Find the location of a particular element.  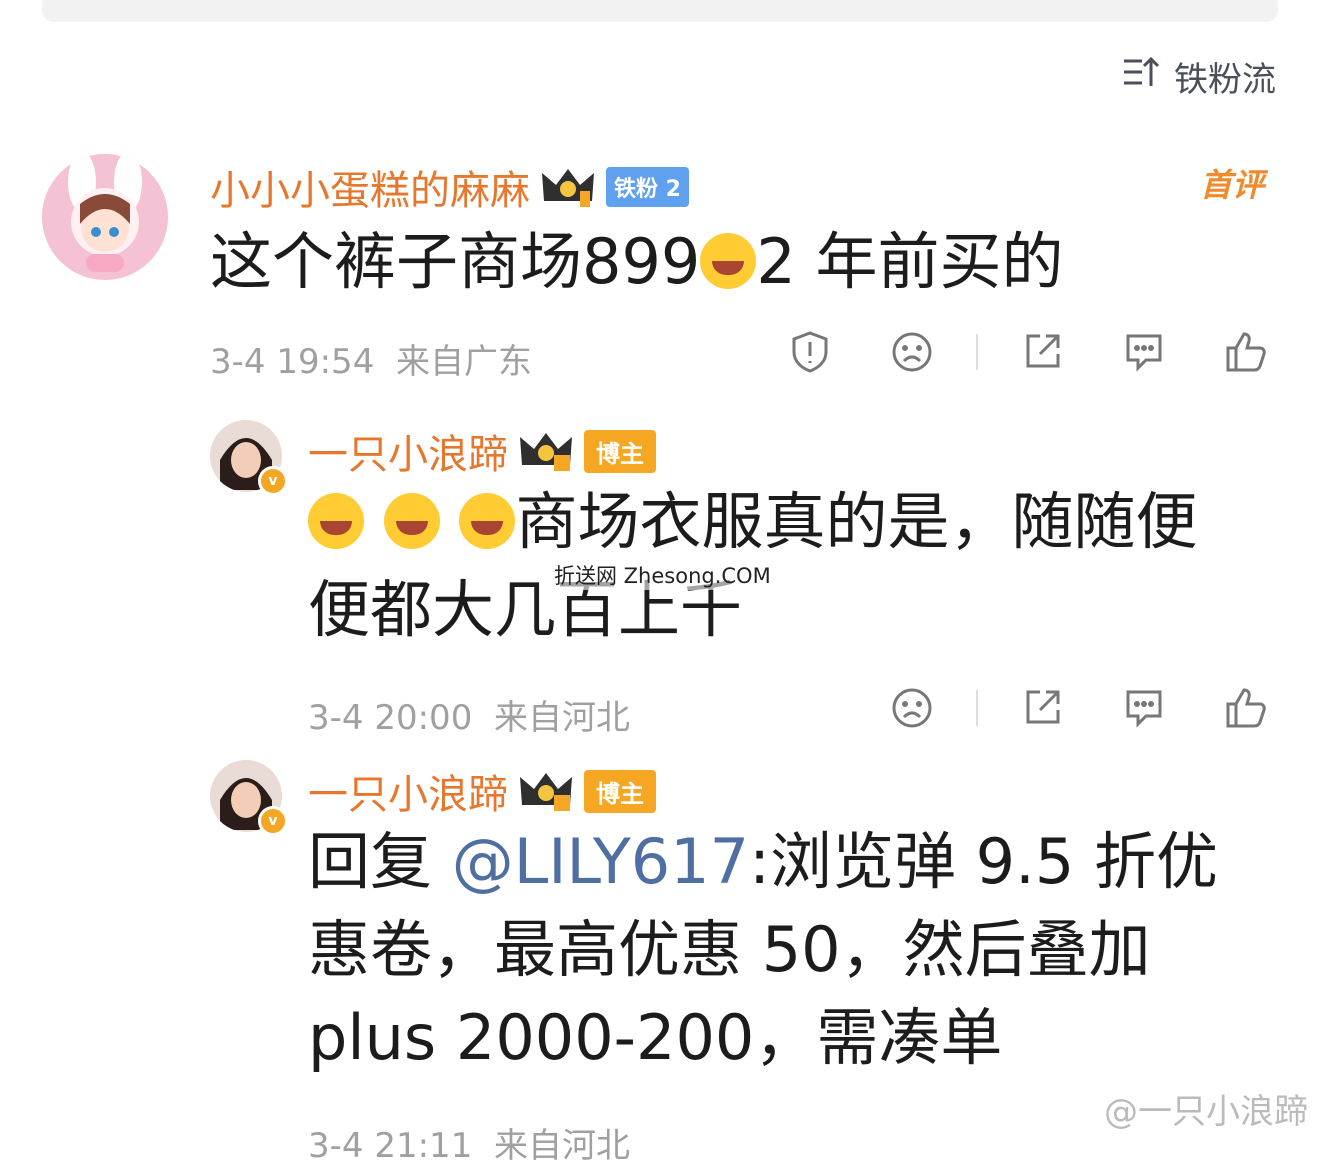

sort-toggle: 铁粉流 is located at coordinates (1198, 76).